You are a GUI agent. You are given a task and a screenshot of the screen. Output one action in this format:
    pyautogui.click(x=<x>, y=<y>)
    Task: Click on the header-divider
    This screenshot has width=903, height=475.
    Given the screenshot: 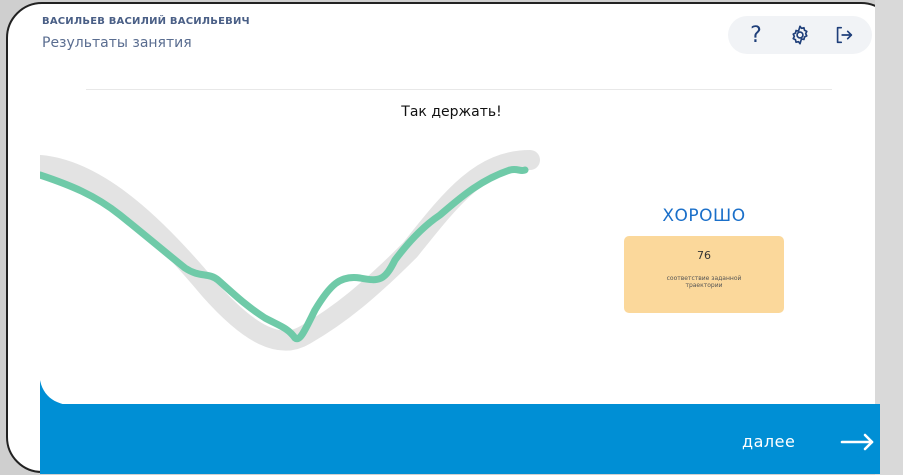 What is the action you would take?
    pyautogui.click(x=459, y=89)
    